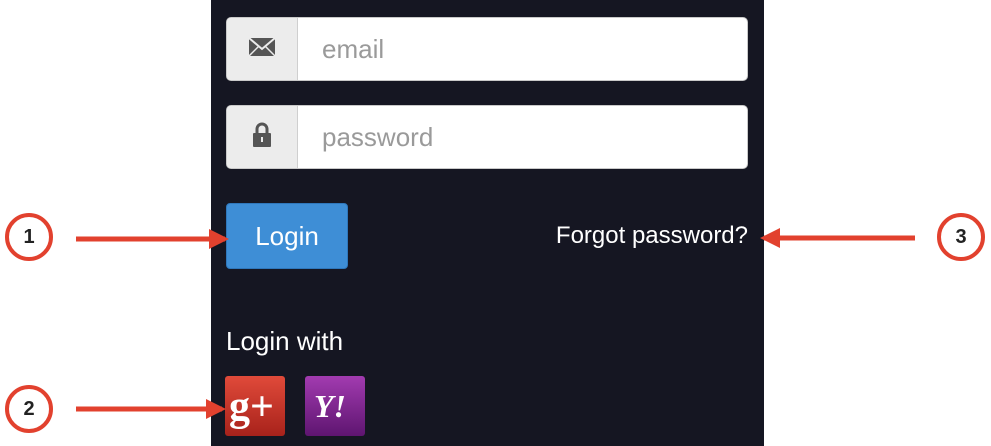 This screenshot has width=991, height=446. Describe the element at coordinates (961, 237) in the screenshot. I see `callout-3: 3` at that location.